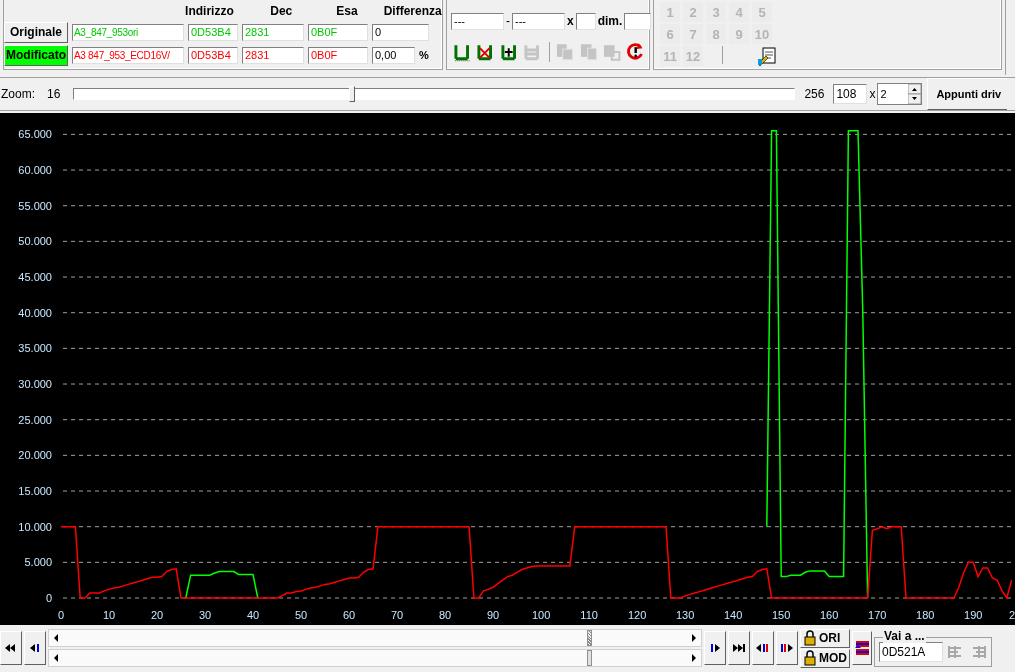  Describe the element at coordinates (209, 11) in the screenshot. I see `column-header: Indirizzo` at that location.